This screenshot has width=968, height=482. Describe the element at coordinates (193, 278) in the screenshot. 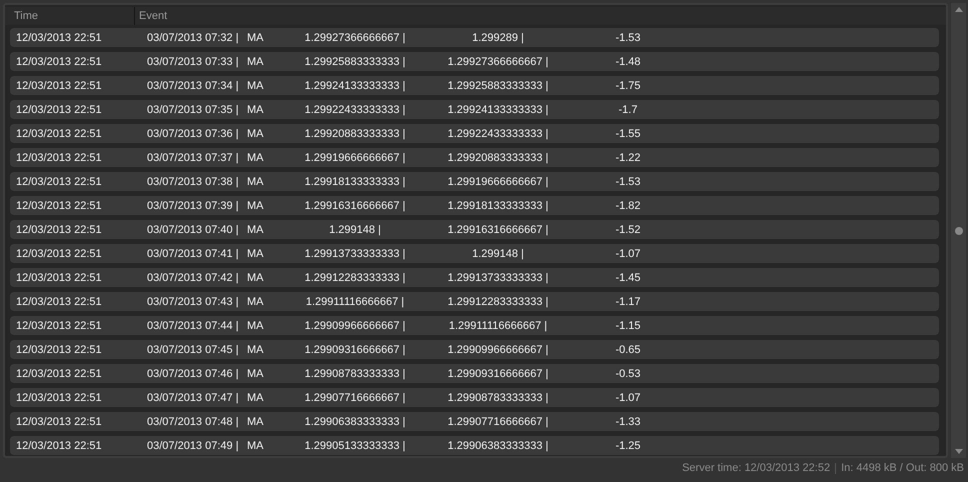

I see `event-time-cell-text: 03/07/2013 07:42 |` at that location.